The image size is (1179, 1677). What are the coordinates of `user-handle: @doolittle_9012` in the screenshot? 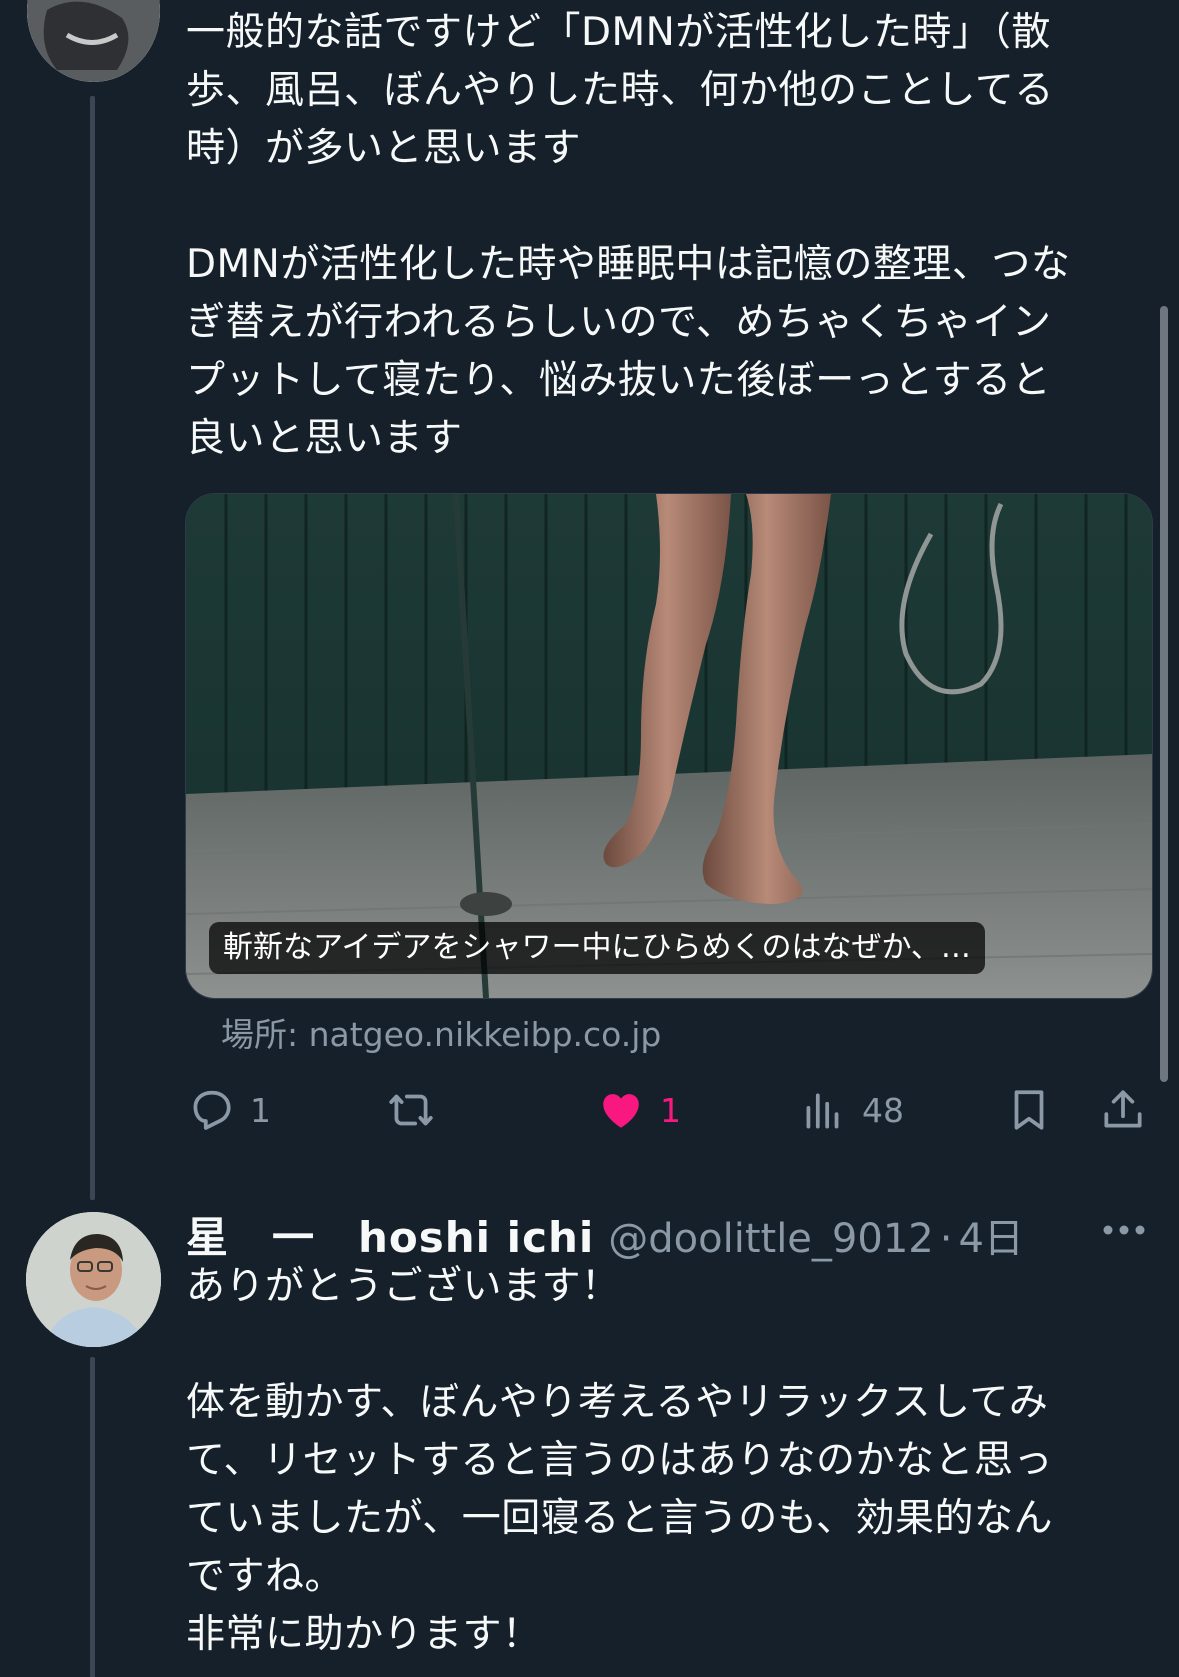 It's located at (770, 1239).